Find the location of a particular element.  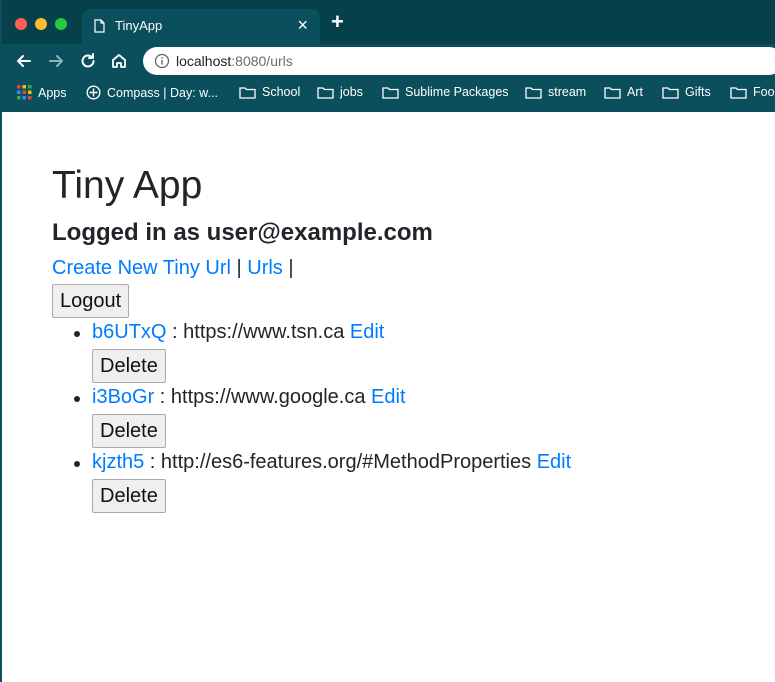

minimize-window-button is located at coordinates (41, 24).